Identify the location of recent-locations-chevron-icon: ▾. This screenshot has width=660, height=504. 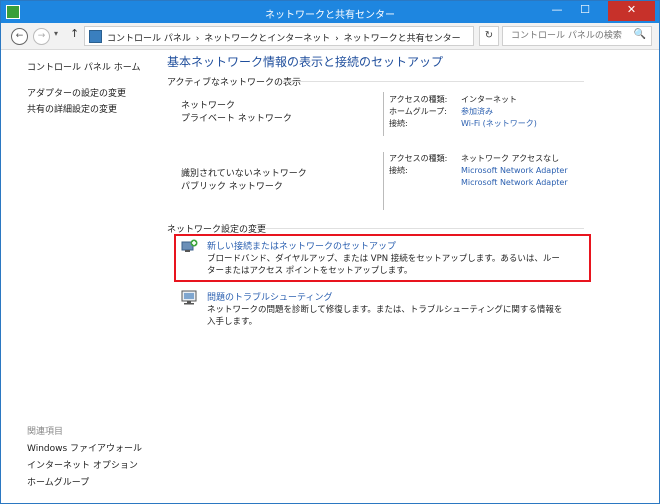
(56, 33).